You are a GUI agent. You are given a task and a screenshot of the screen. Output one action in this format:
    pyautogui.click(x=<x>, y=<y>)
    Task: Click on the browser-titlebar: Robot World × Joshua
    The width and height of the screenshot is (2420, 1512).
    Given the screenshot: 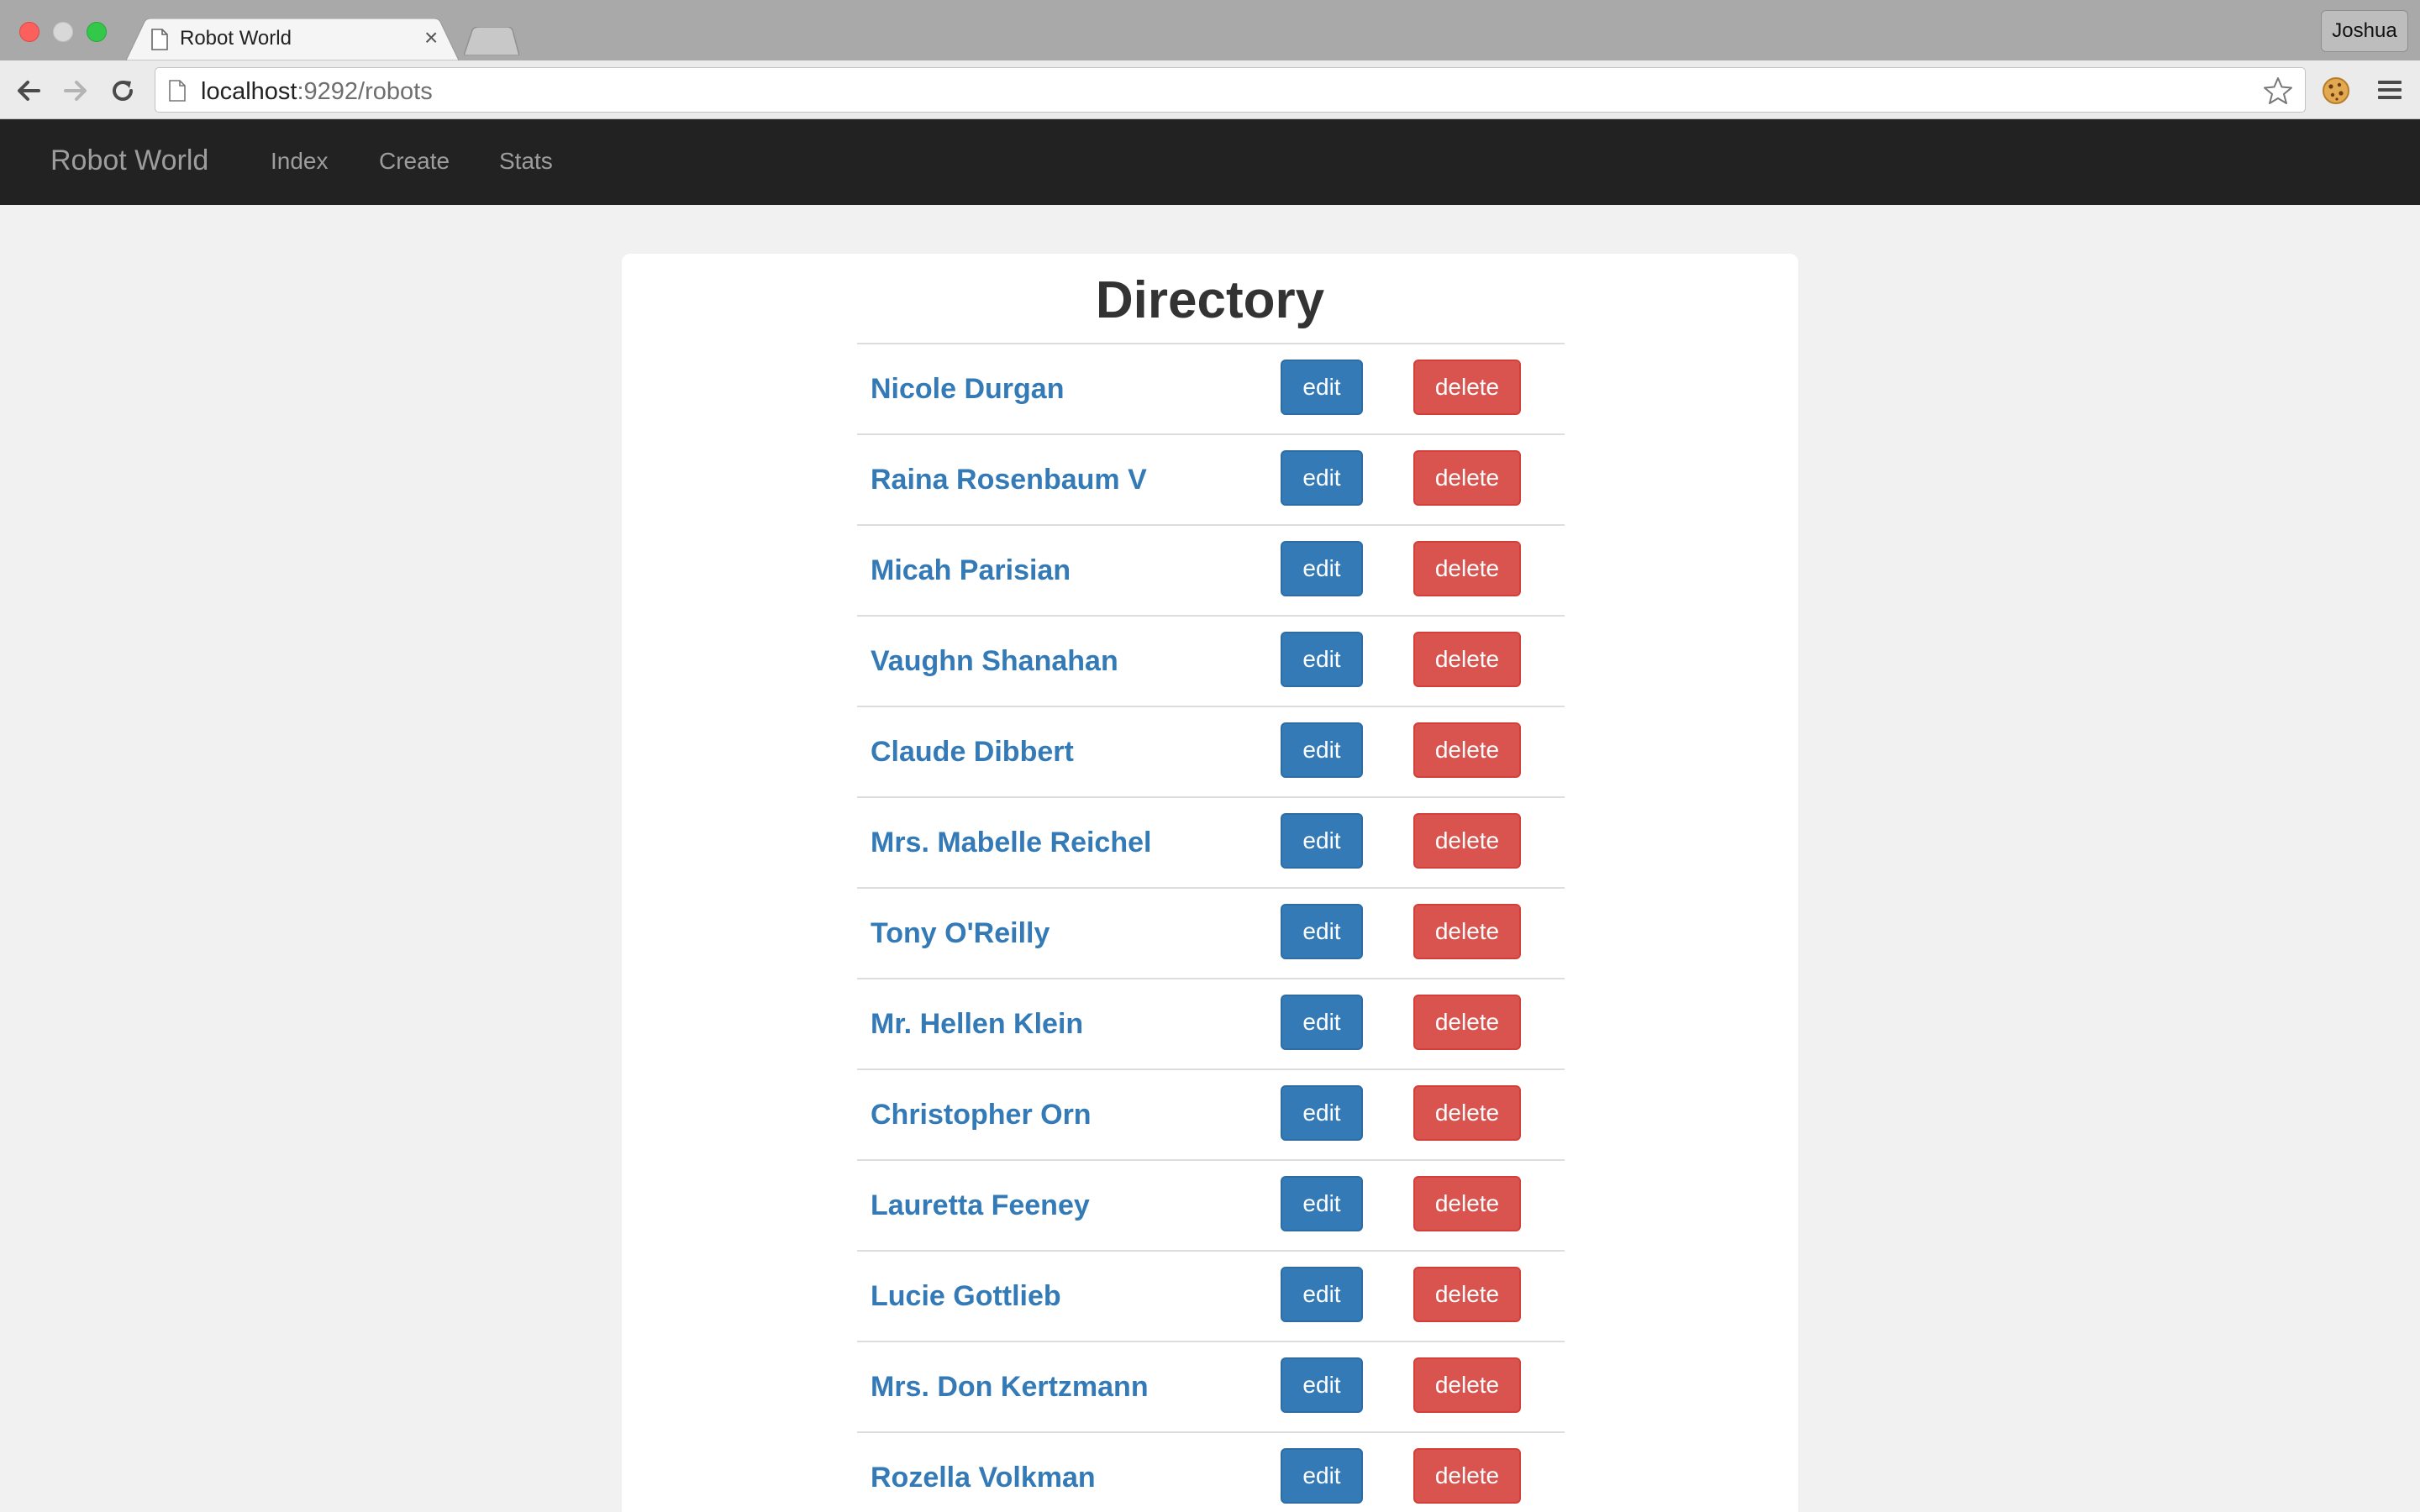 What is the action you would take?
    pyautogui.click(x=1210, y=30)
    